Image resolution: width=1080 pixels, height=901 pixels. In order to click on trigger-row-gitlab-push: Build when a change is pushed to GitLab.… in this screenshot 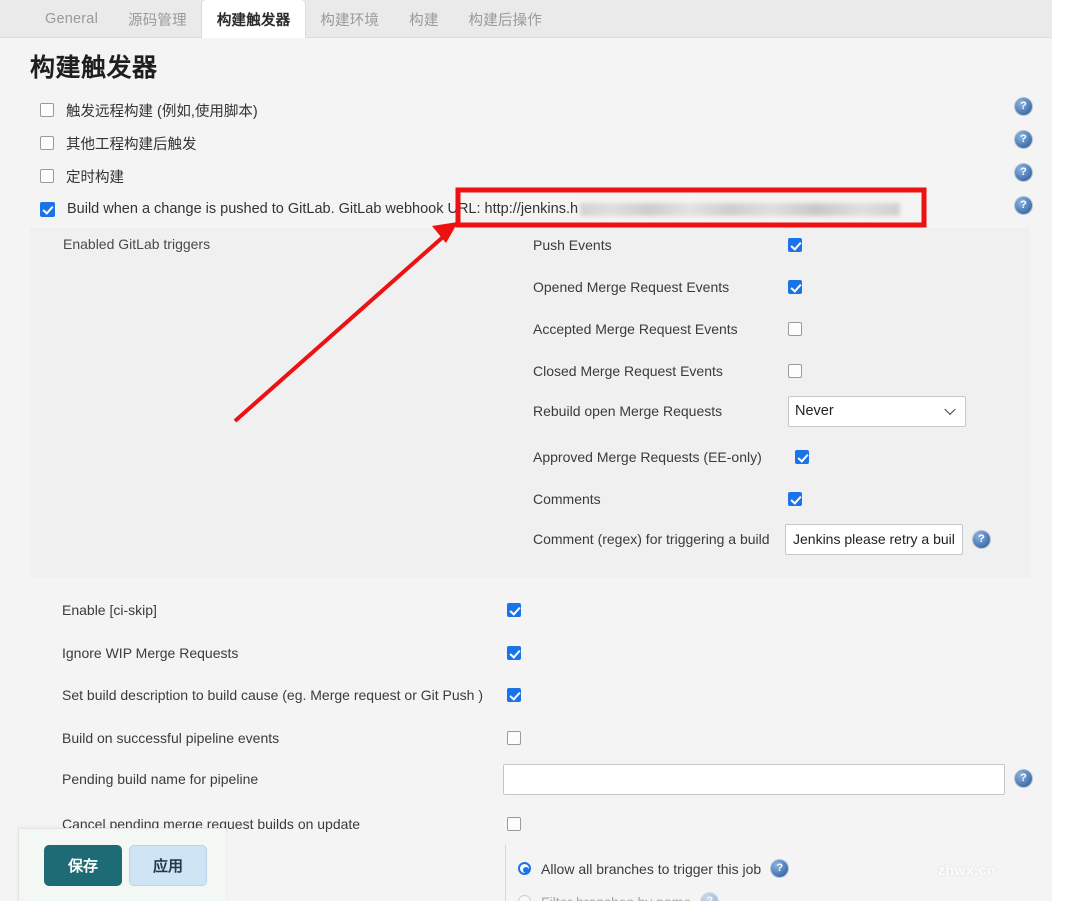, I will do `click(535, 209)`.